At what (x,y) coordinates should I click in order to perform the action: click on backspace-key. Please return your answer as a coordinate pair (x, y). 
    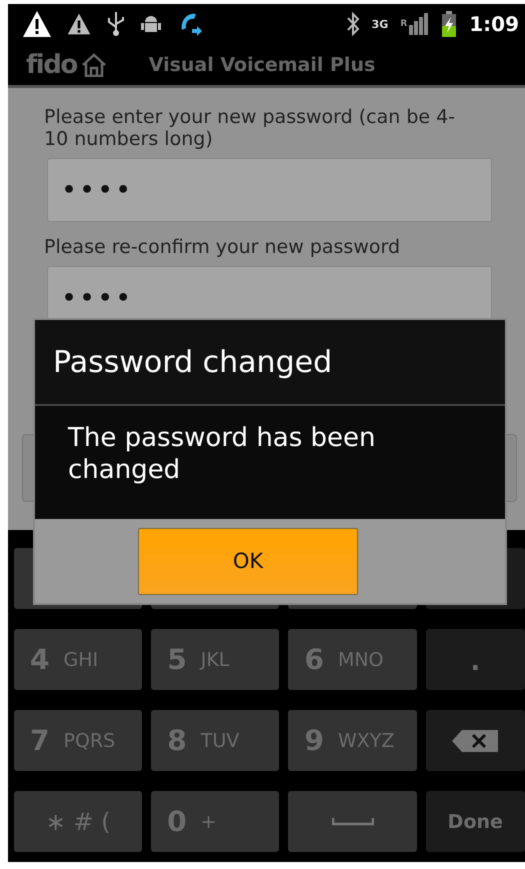
    Looking at the image, I should click on (475, 740).